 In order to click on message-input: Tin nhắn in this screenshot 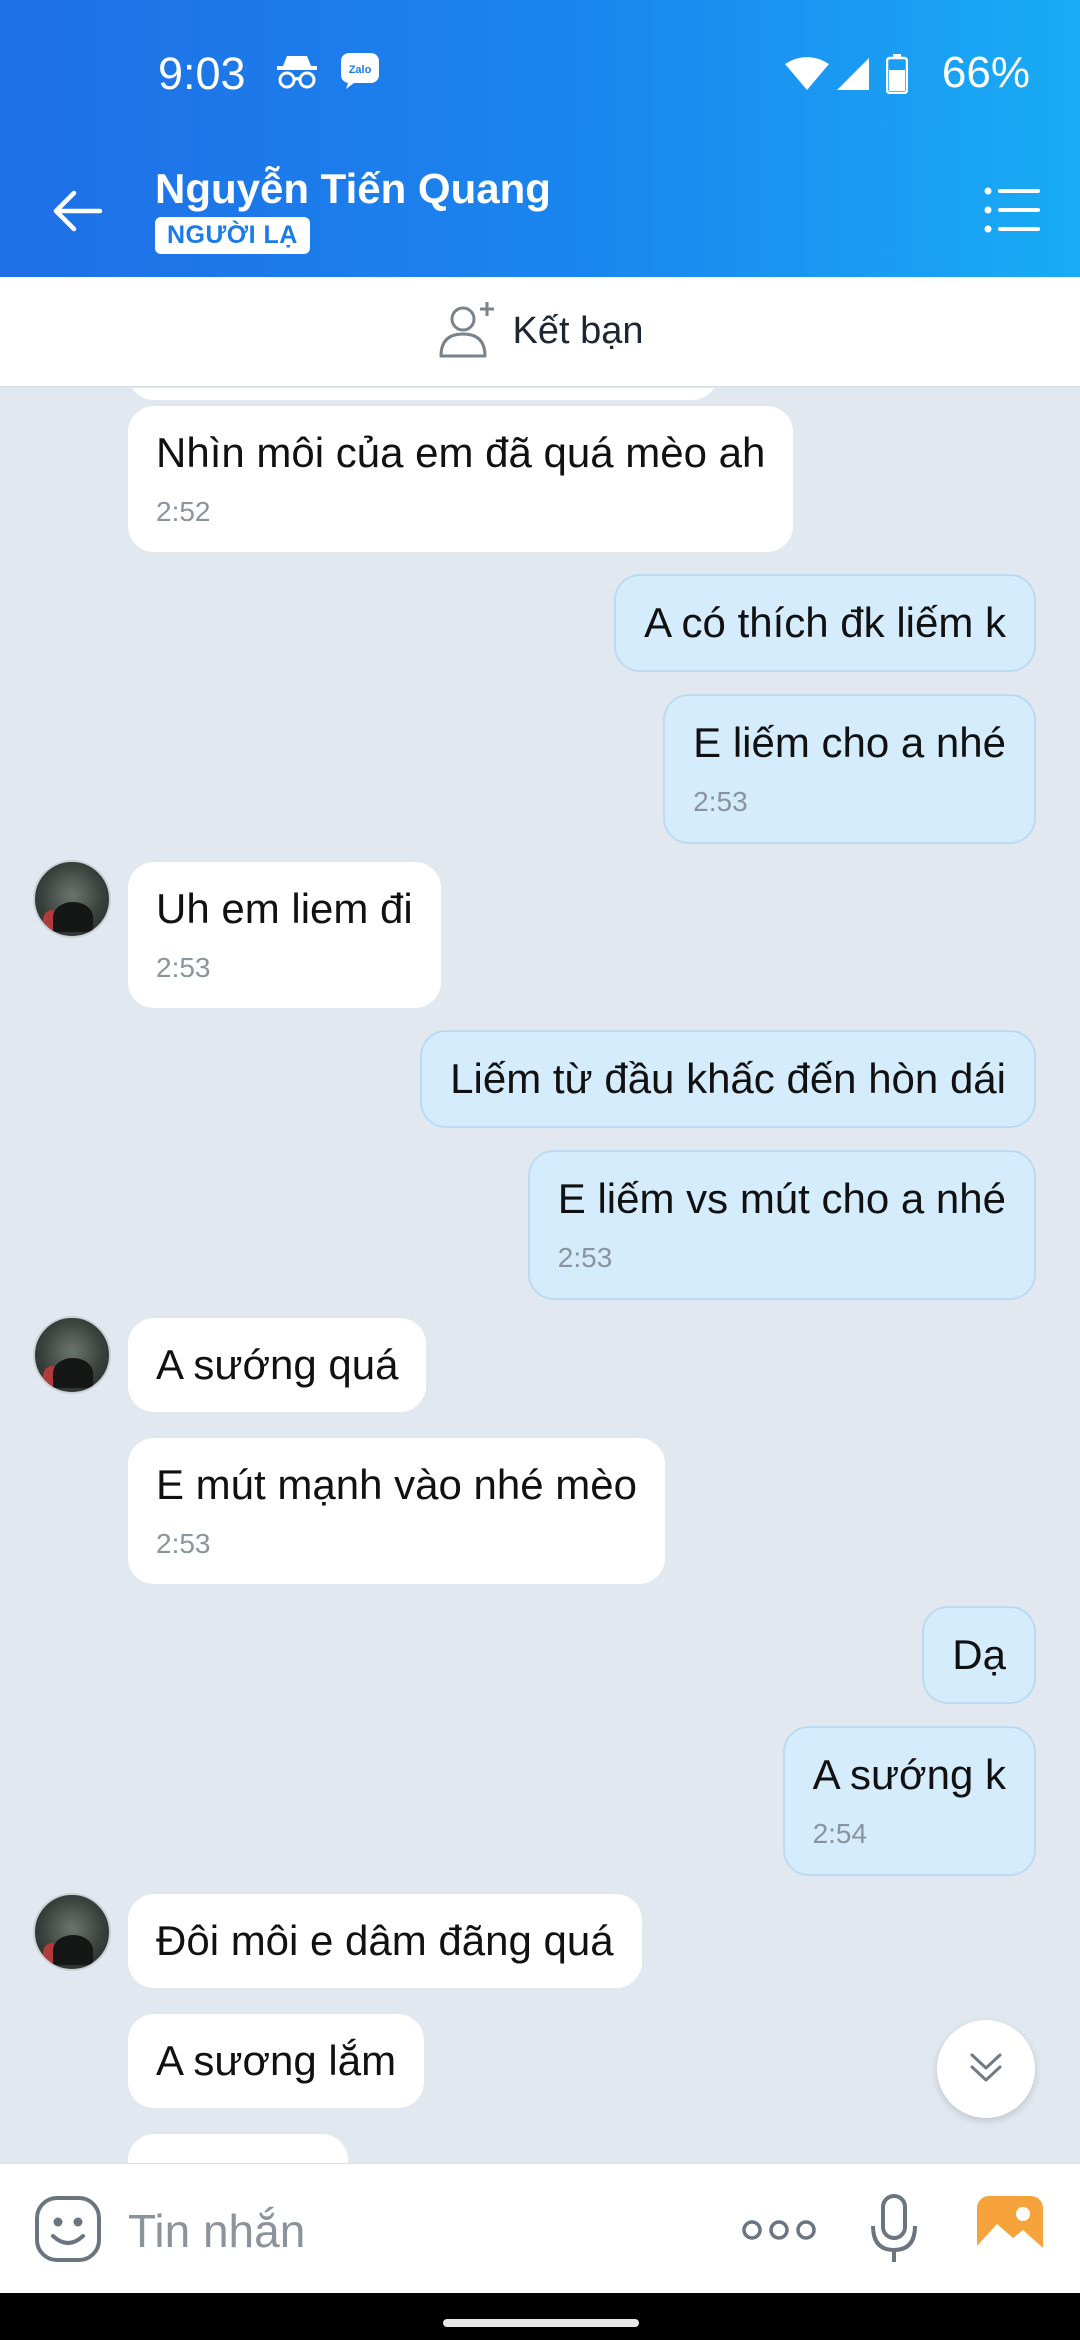, I will do `click(216, 2231)`.